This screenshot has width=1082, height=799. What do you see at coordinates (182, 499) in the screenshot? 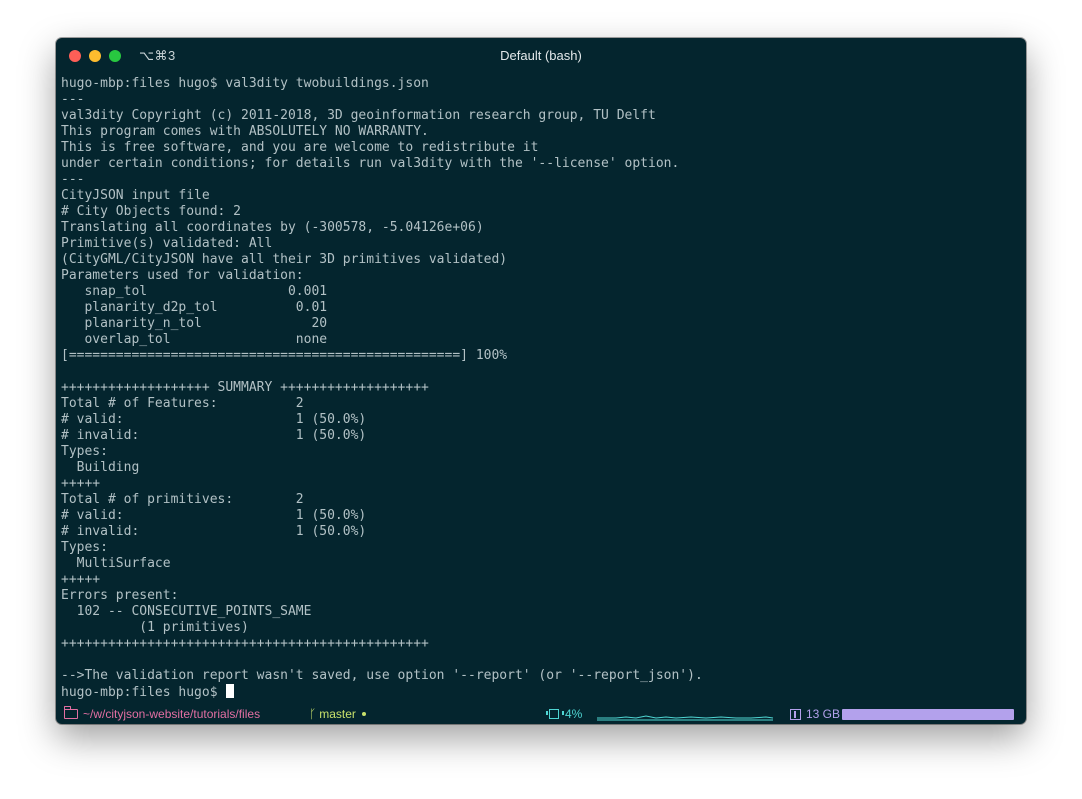
I see `terminal-line: Total # of primitives: 2` at bounding box center [182, 499].